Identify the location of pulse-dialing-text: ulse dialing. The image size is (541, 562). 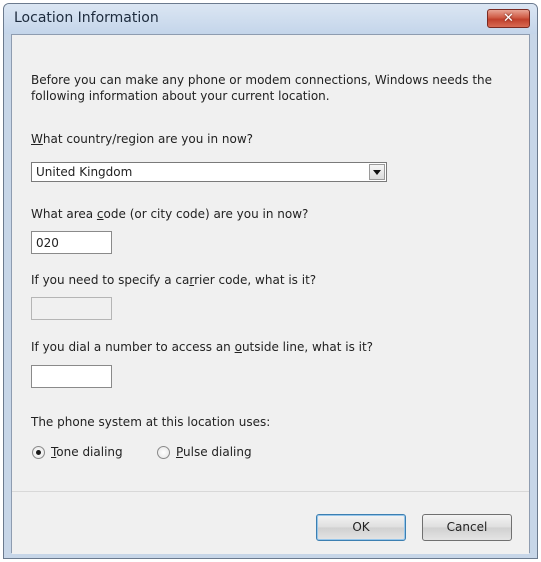
(217, 452).